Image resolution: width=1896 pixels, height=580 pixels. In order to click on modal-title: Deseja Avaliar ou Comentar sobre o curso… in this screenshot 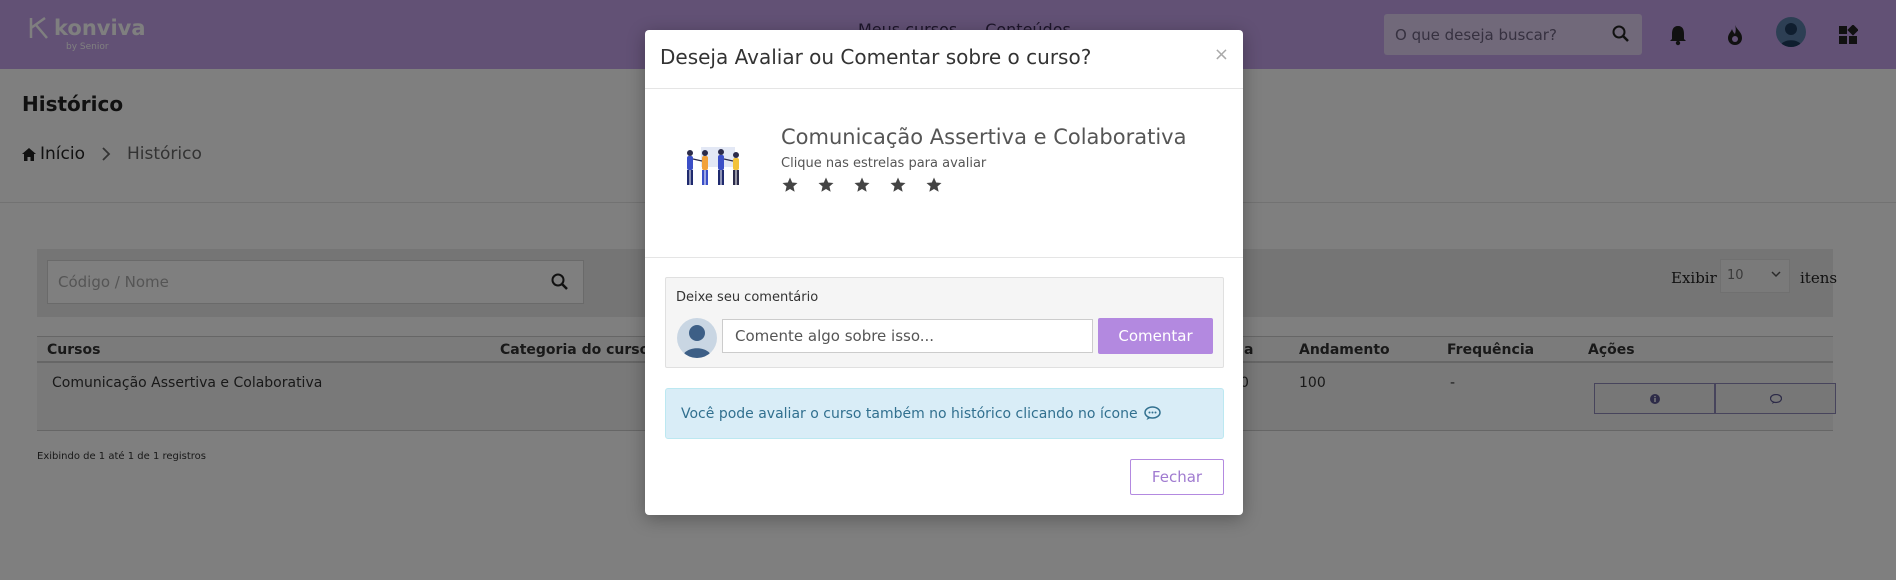, I will do `click(876, 57)`.